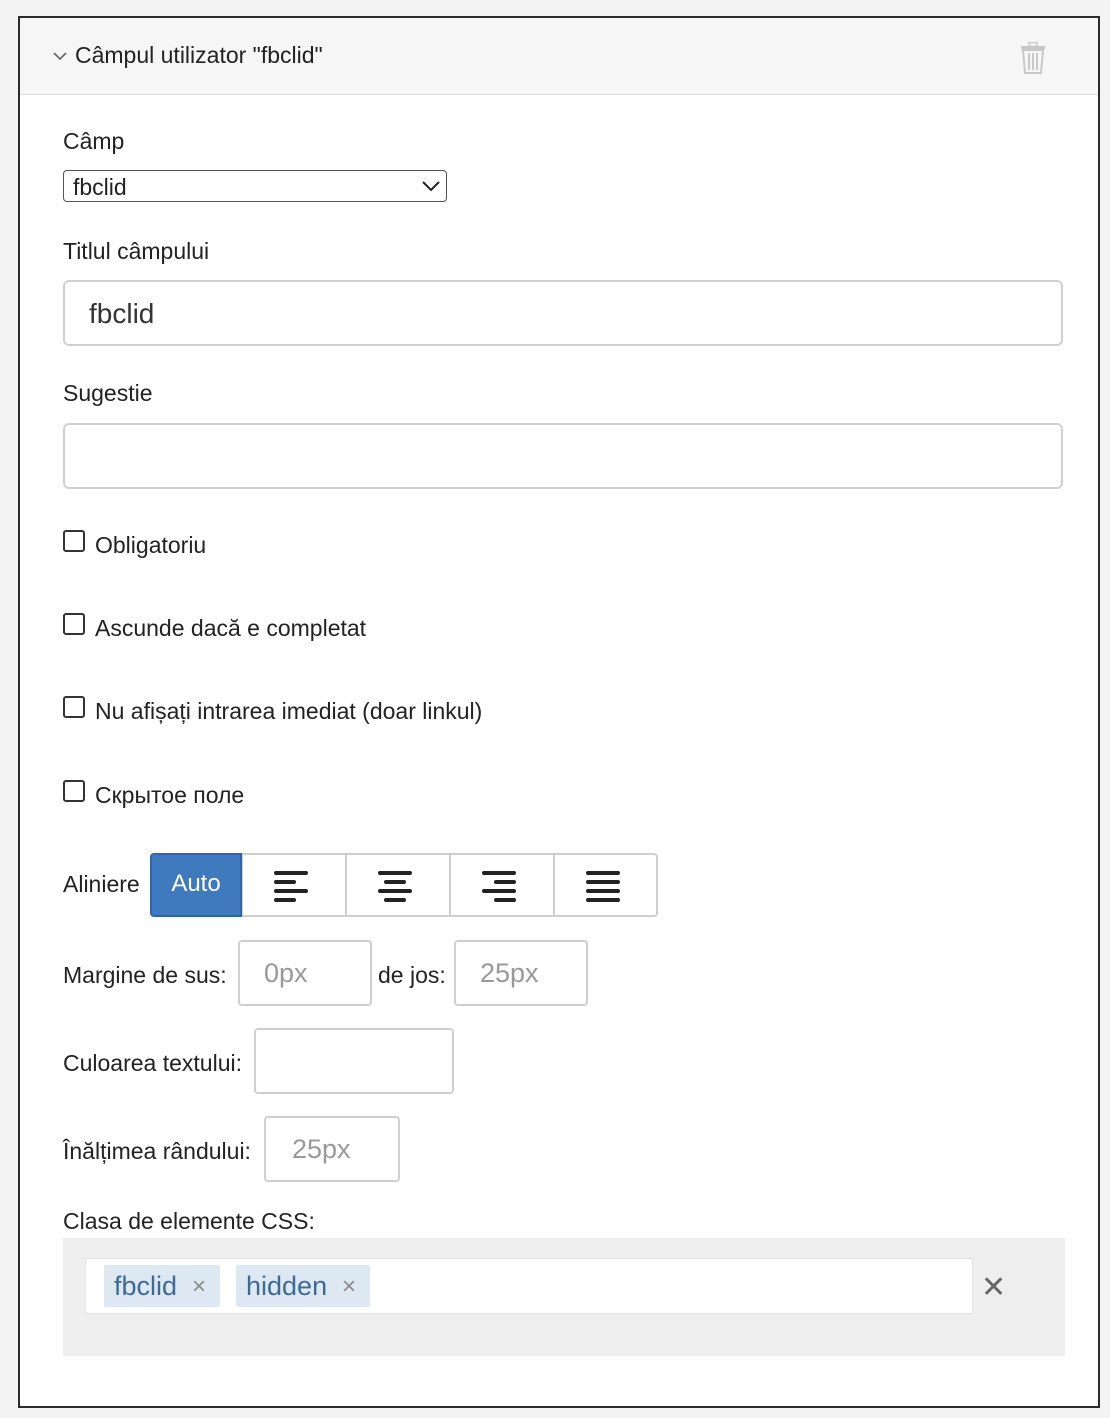 This screenshot has height=1418, width=1110. What do you see at coordinates (321, 1149) in the screenshot?
I see `line-height-placeholder: 25px` at bounding box center [321, 1149].